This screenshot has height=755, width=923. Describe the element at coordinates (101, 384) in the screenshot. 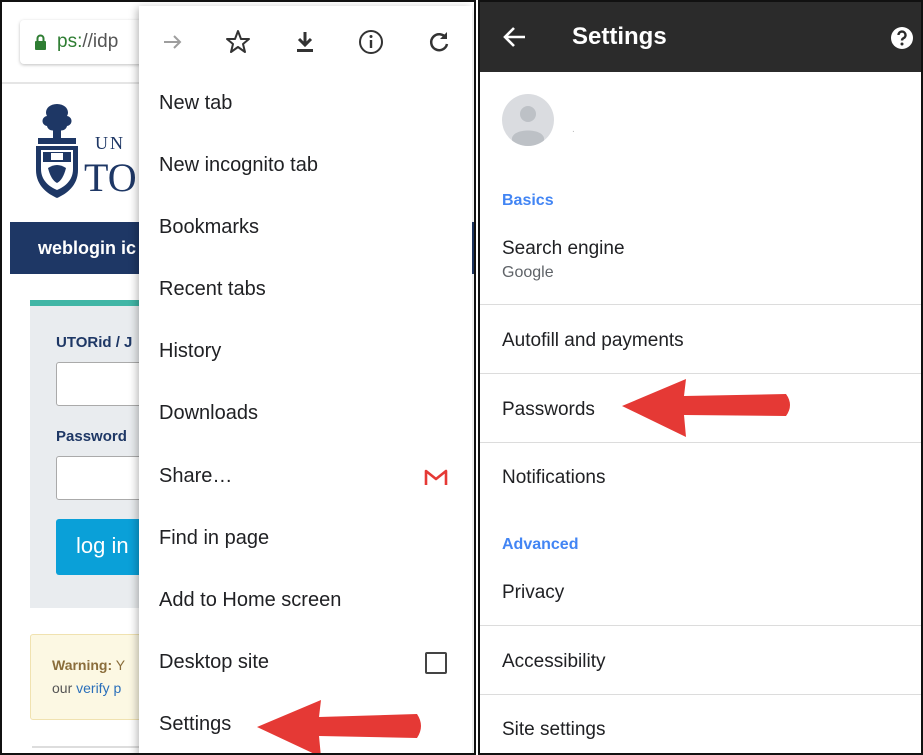

I see `utorid-input` at that location.